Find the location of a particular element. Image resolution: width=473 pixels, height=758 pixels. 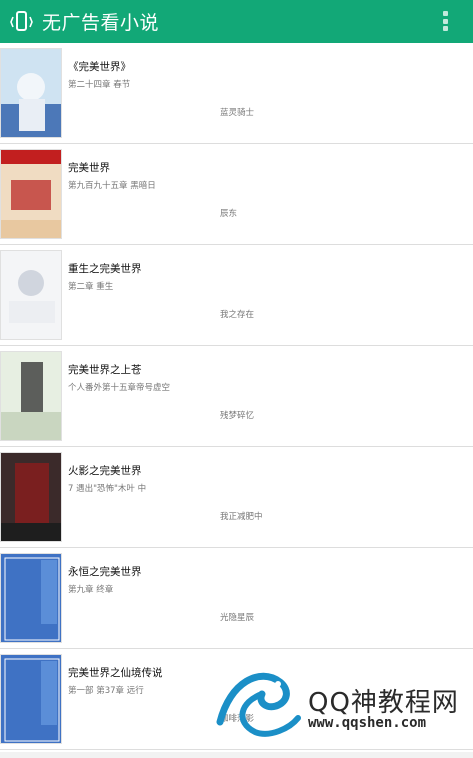

book-author: 我正减肥中 is located at coordinates (241, 517).